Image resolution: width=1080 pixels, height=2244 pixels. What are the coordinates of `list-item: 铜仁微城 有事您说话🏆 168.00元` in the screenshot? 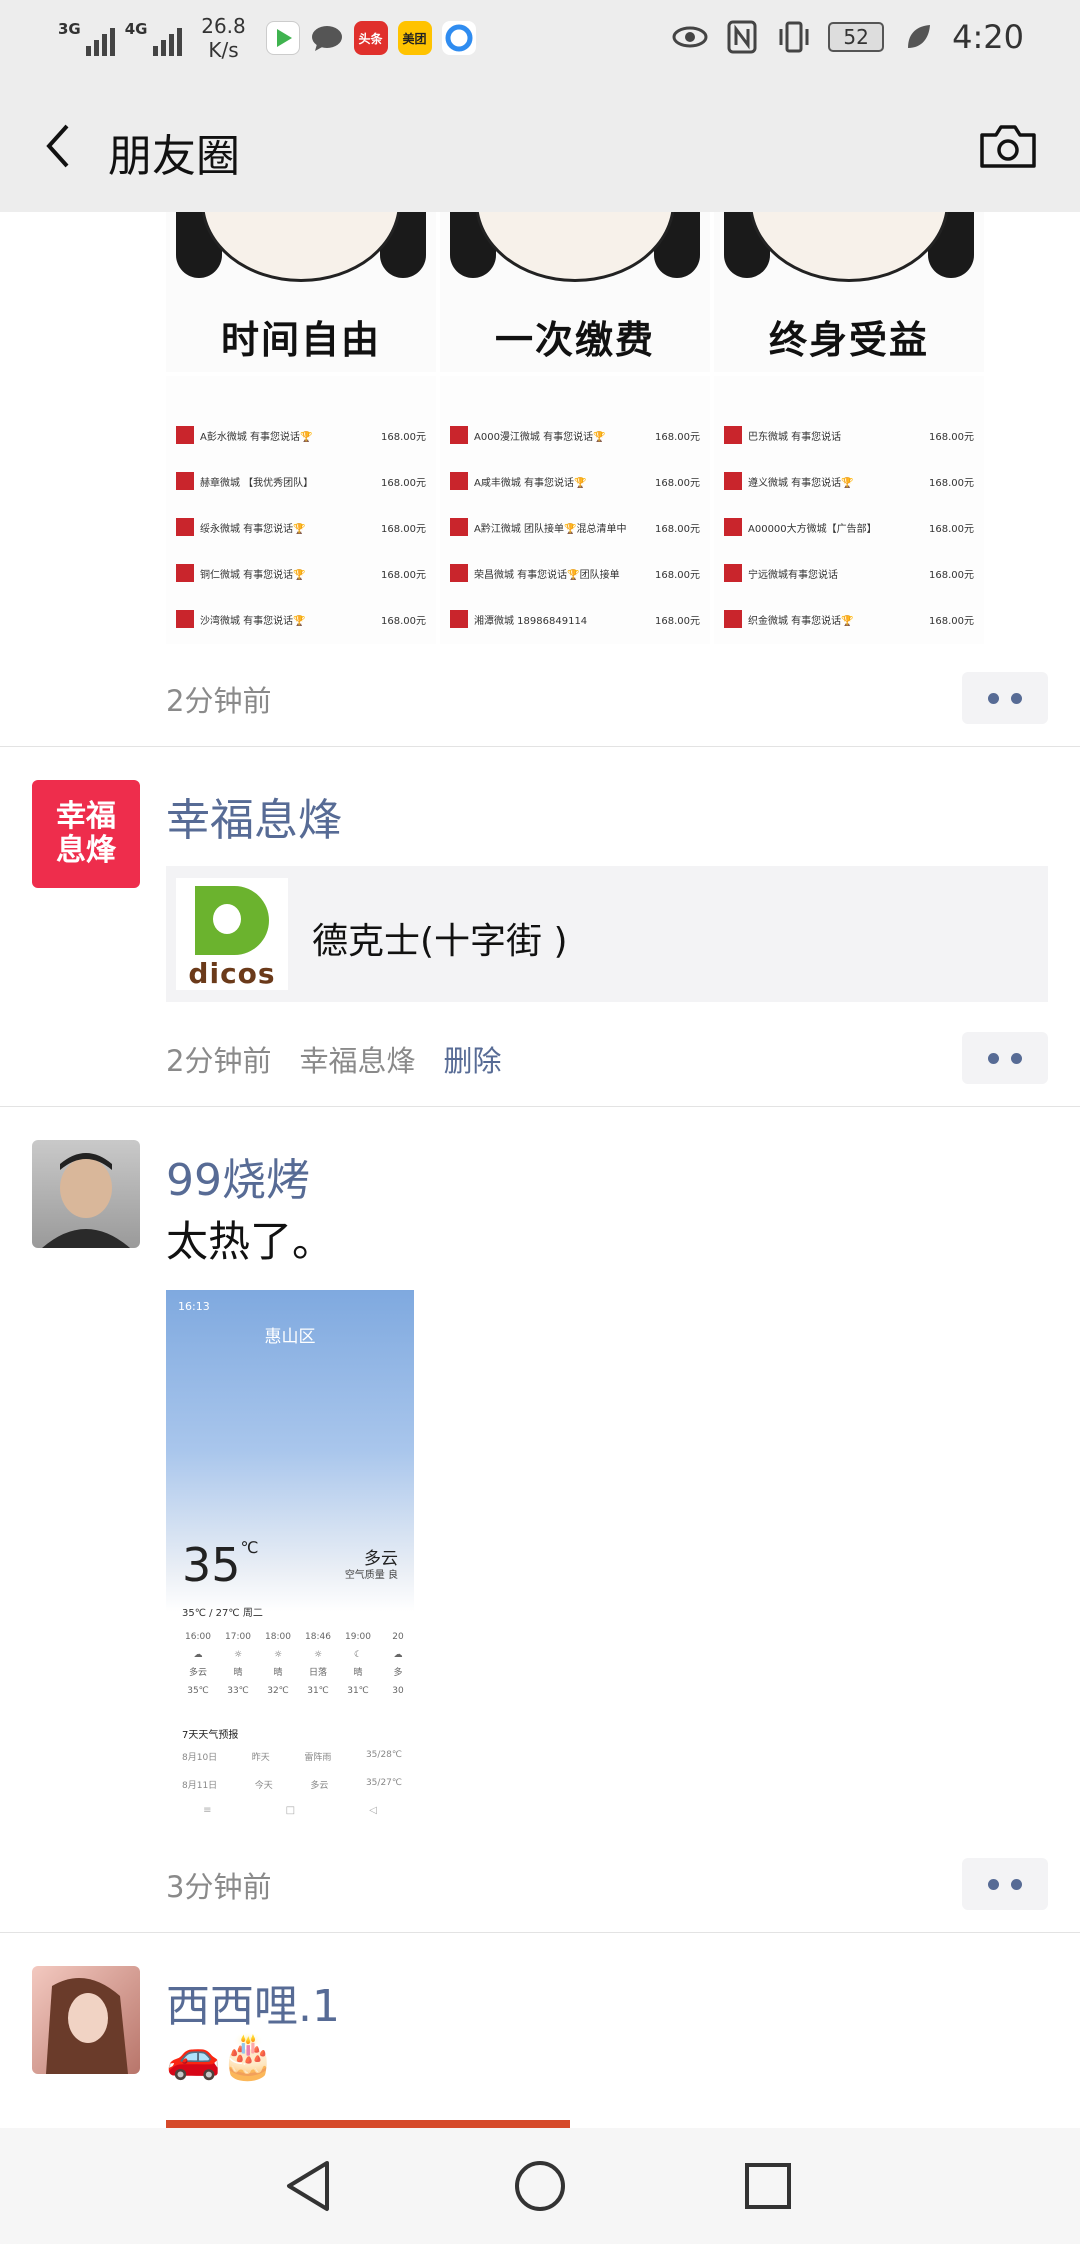 It's located at (301, 573).